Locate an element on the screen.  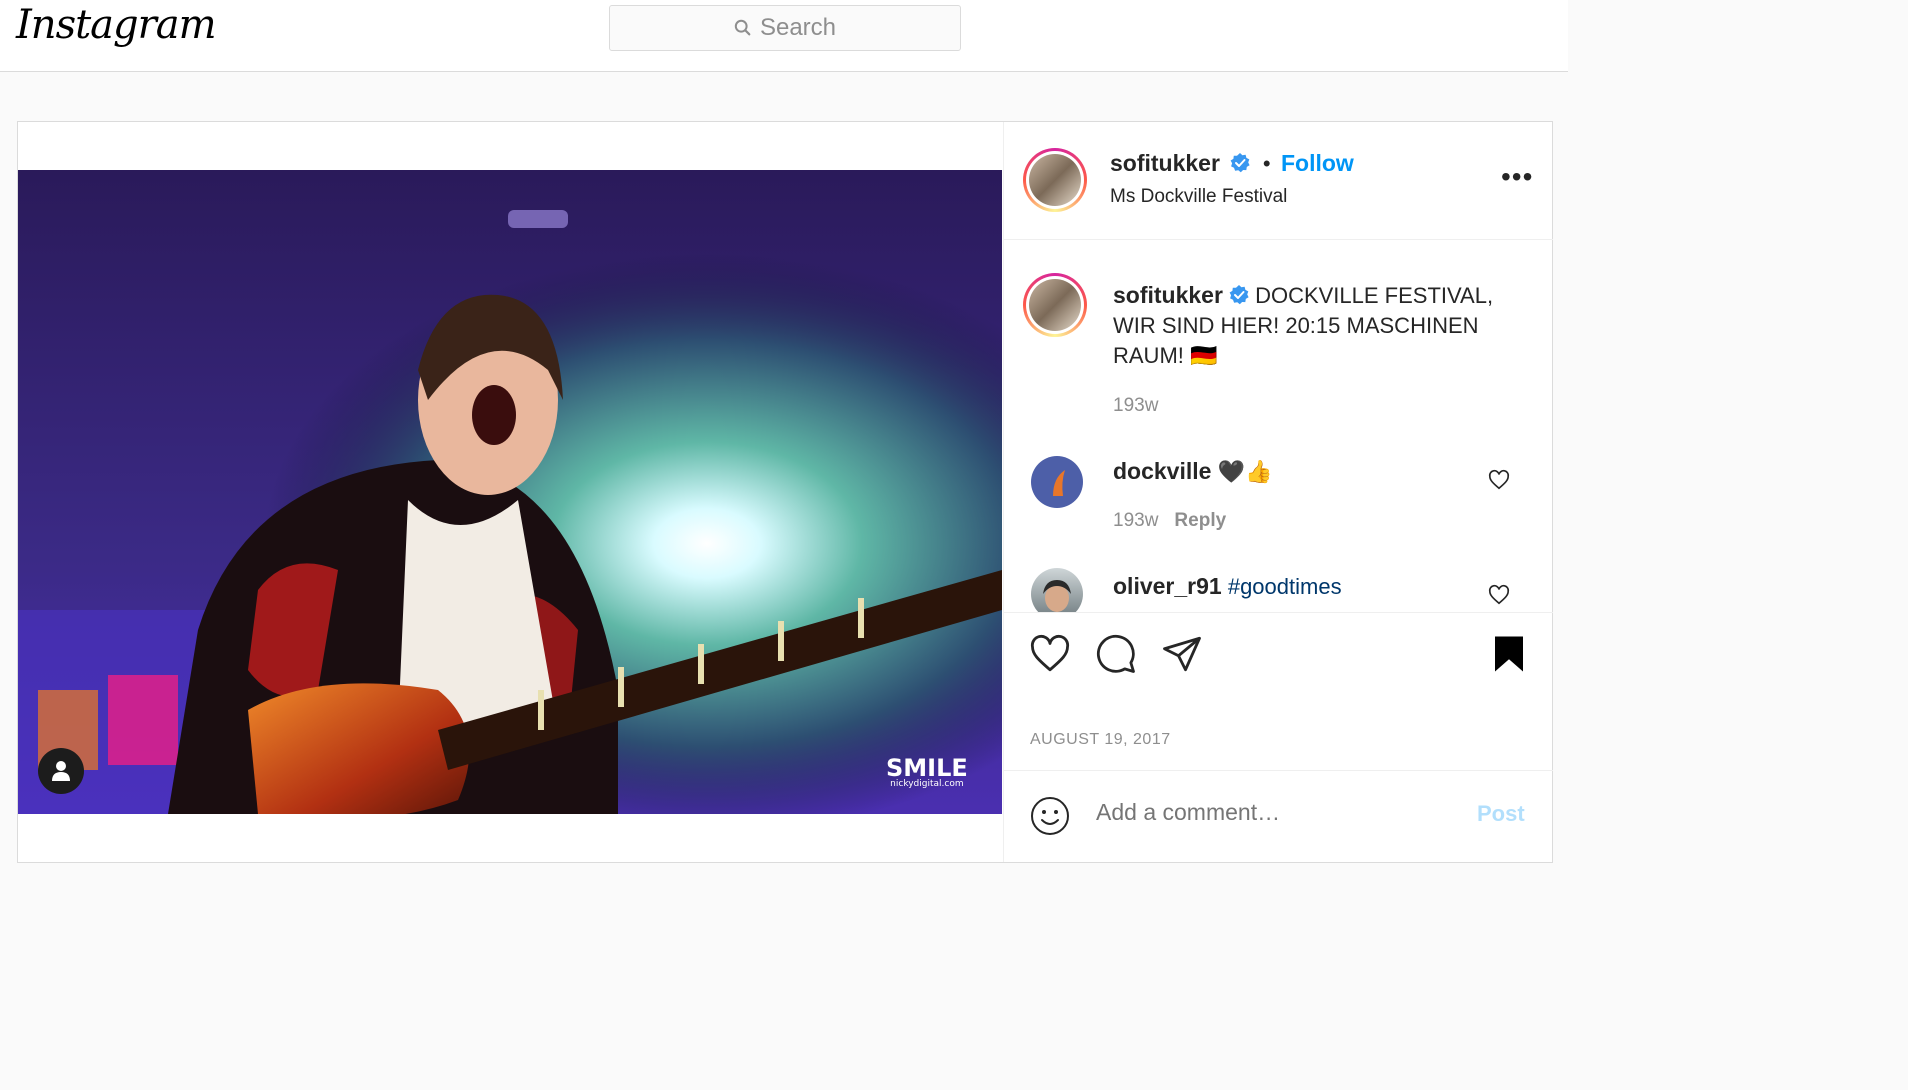
follow-button: Follow is located at coordinates (1317, 163).